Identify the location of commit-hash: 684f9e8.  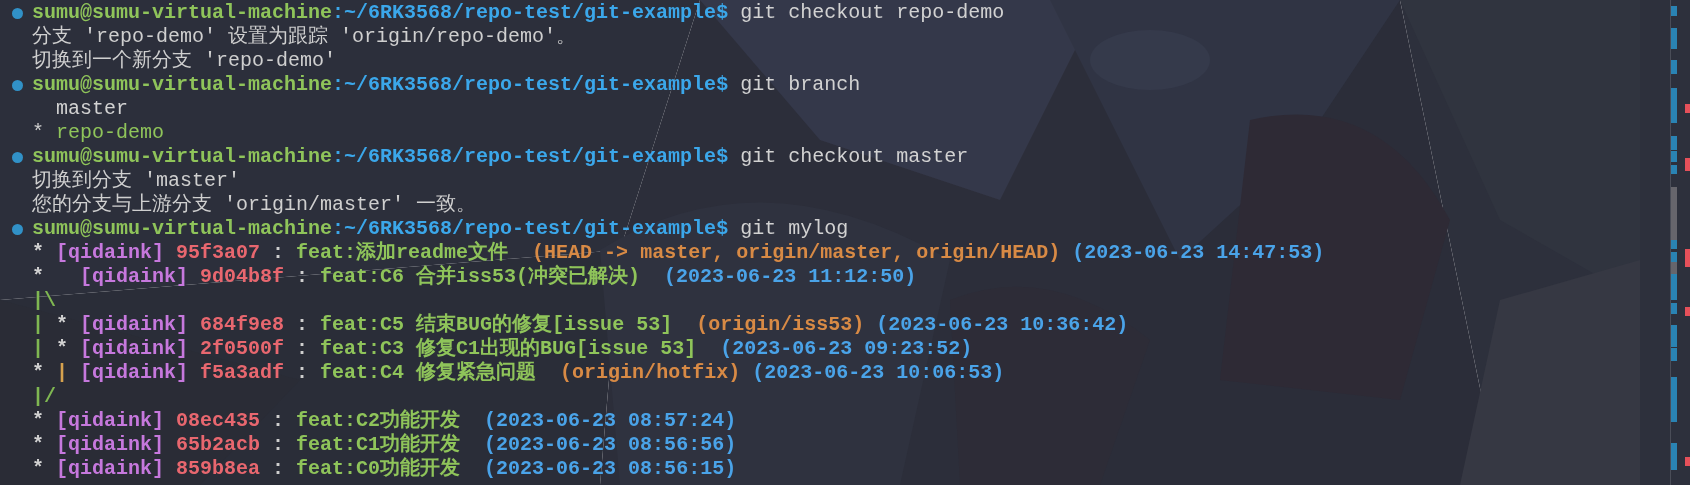
(242, 325).